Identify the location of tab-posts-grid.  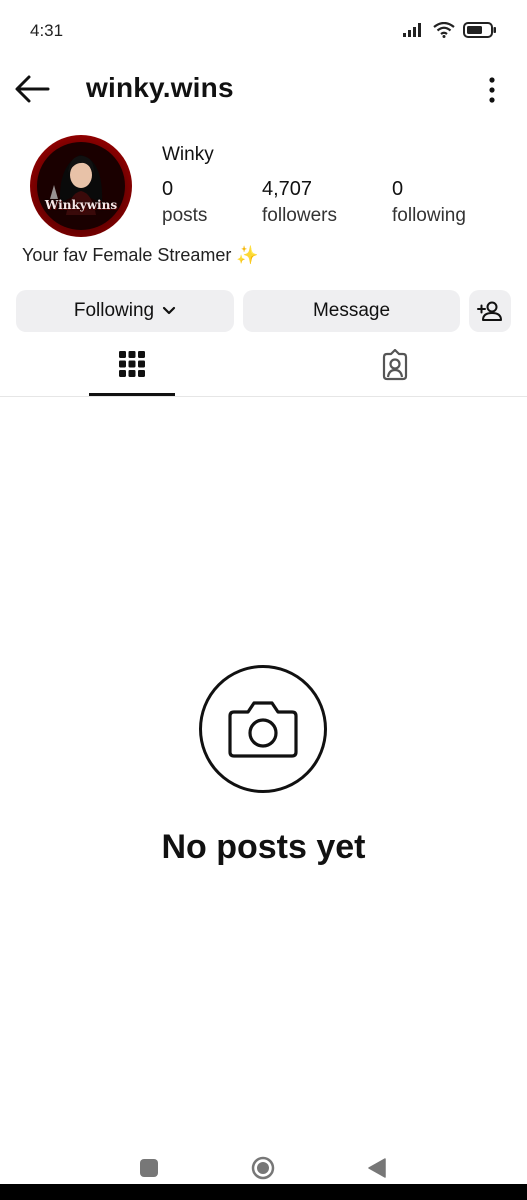
(132, 367).